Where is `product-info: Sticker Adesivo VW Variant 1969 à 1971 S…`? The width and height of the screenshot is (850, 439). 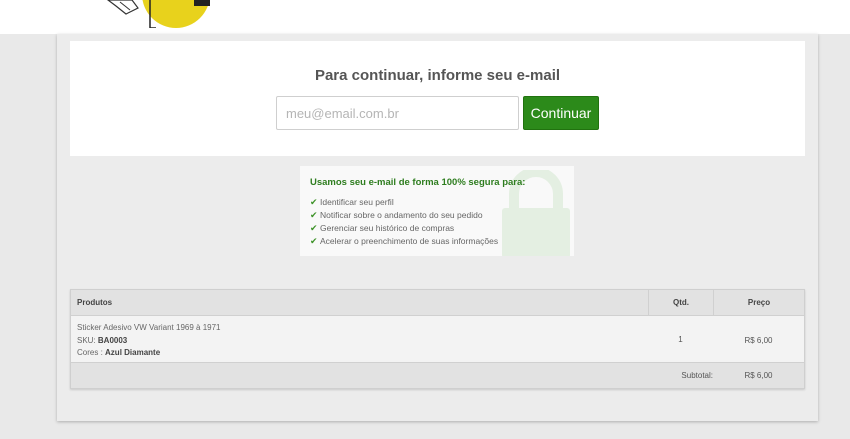 product-info: Sticker Adesivo VW Variant 1969 à 1971 S… is located at coordinates (149, 341).